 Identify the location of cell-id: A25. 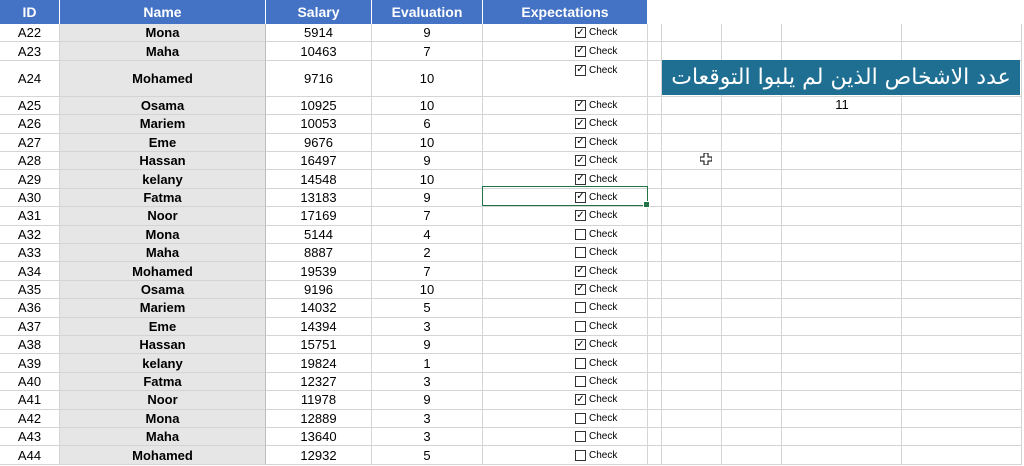
(30, 106).